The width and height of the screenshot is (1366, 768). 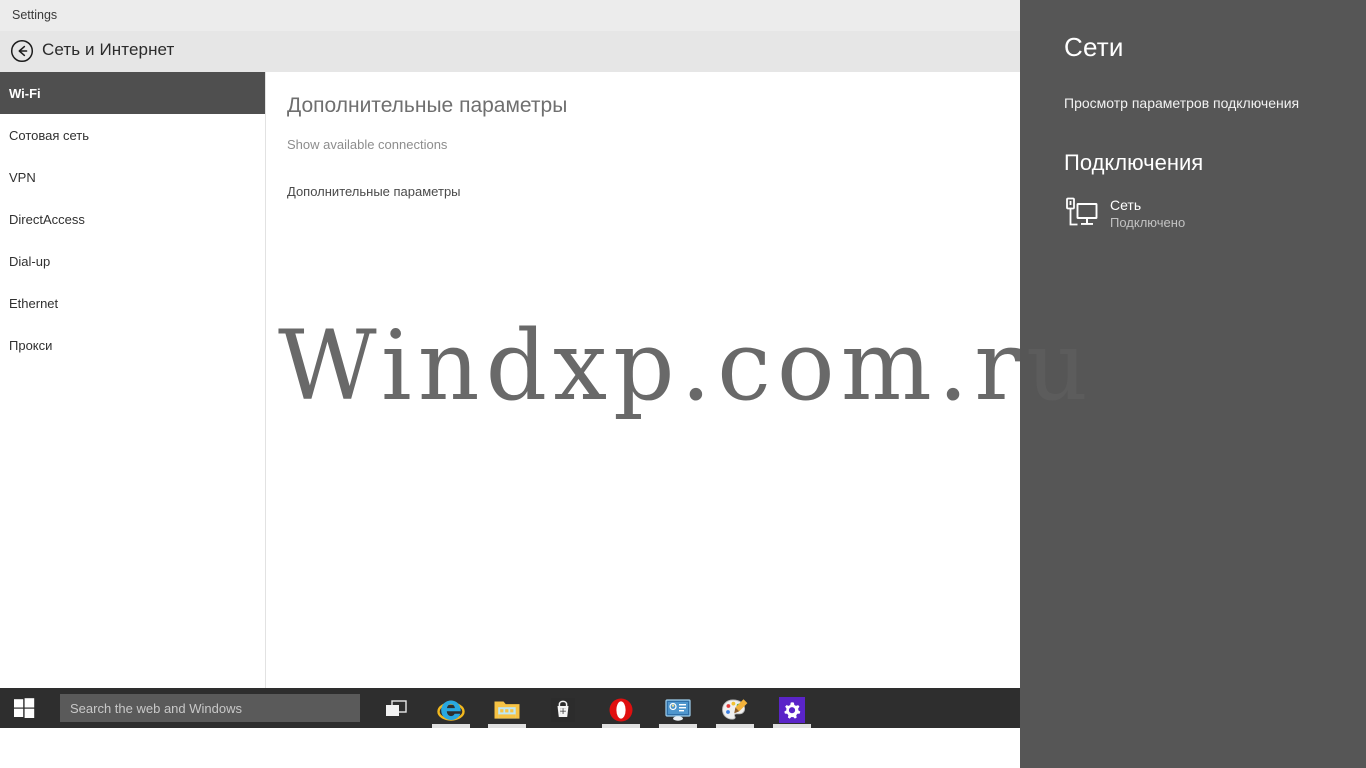 I want to click on taskbar-app-paint, so click(x=735, y=710).